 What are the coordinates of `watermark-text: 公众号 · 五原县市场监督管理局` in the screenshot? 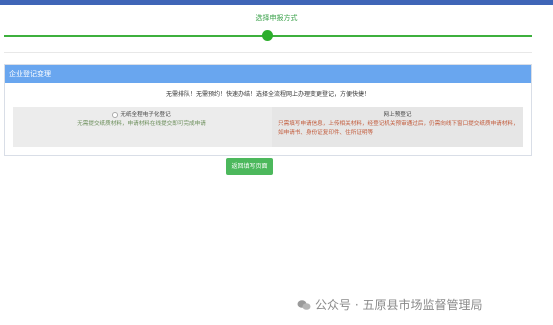 It's located at (399, 305).